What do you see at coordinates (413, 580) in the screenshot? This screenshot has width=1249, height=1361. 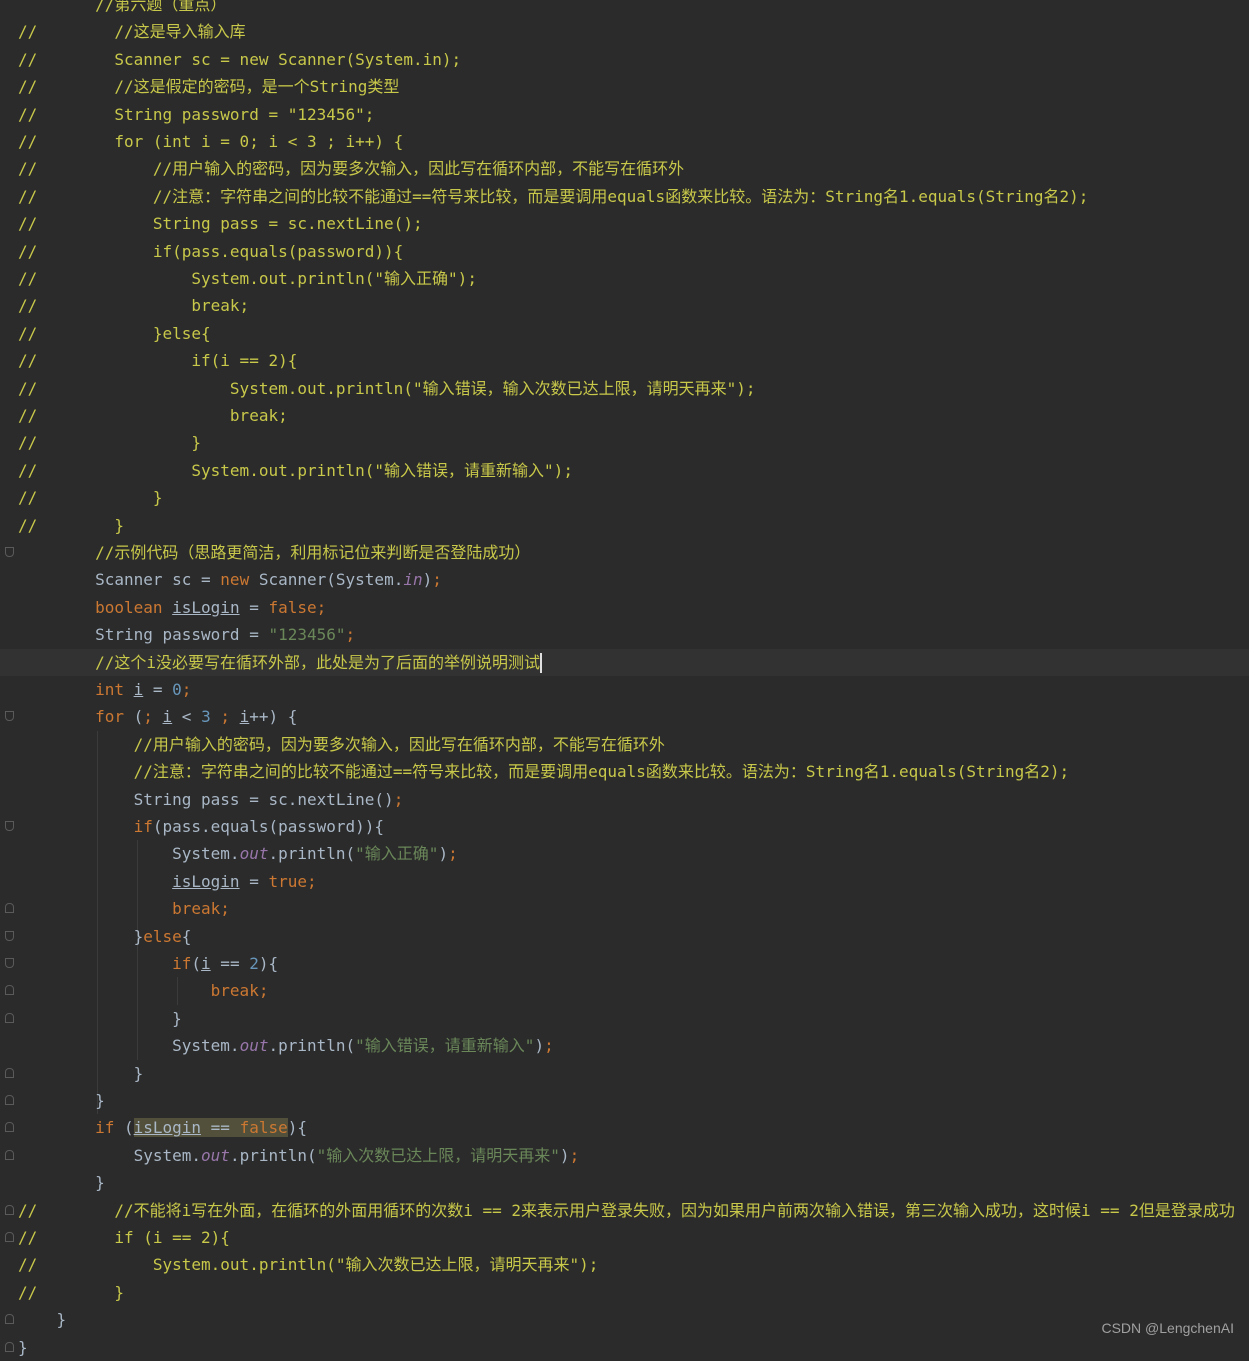 I see `code-token: in` at bounding box center [413, 580].